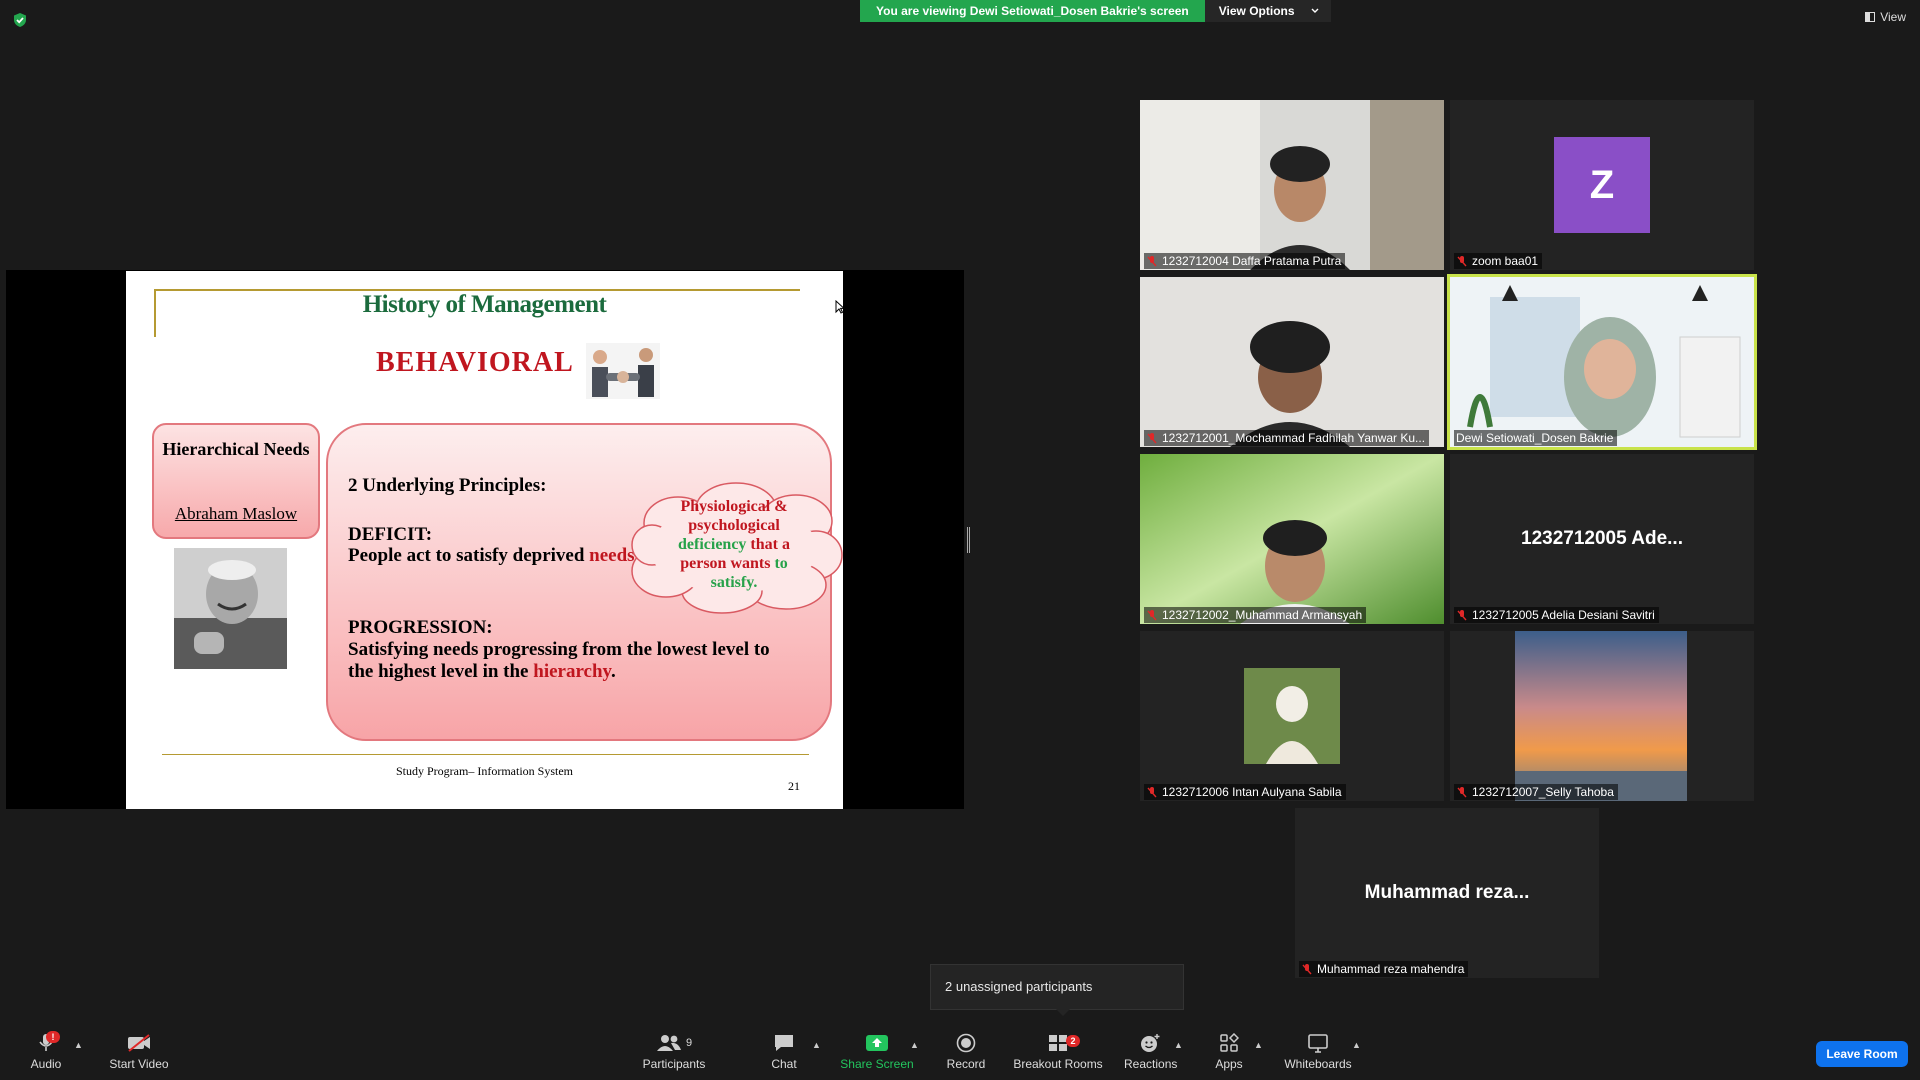  I want to click on view-layout-button: View, so click(1885, 17).